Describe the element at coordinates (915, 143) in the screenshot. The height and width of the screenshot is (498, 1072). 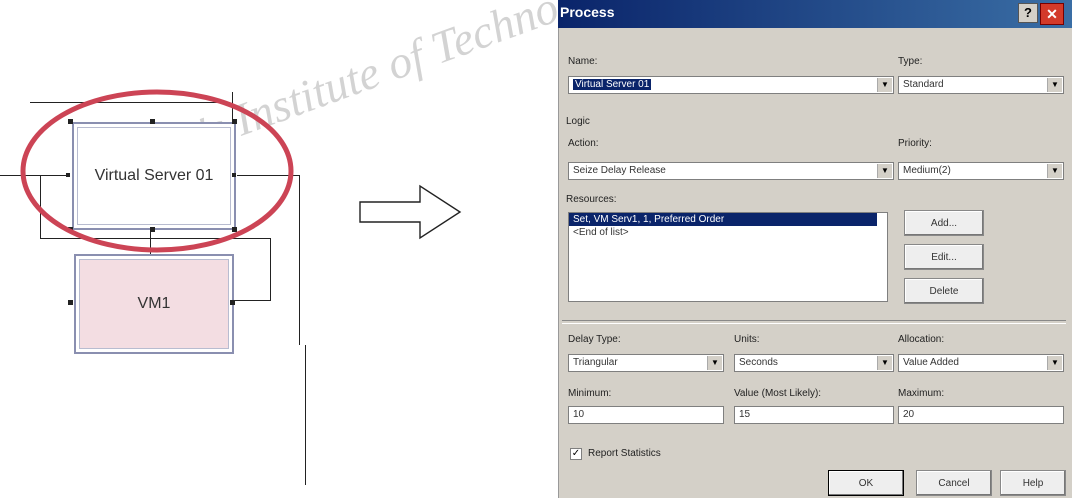
I see `priority-label: Priority:` at that location.